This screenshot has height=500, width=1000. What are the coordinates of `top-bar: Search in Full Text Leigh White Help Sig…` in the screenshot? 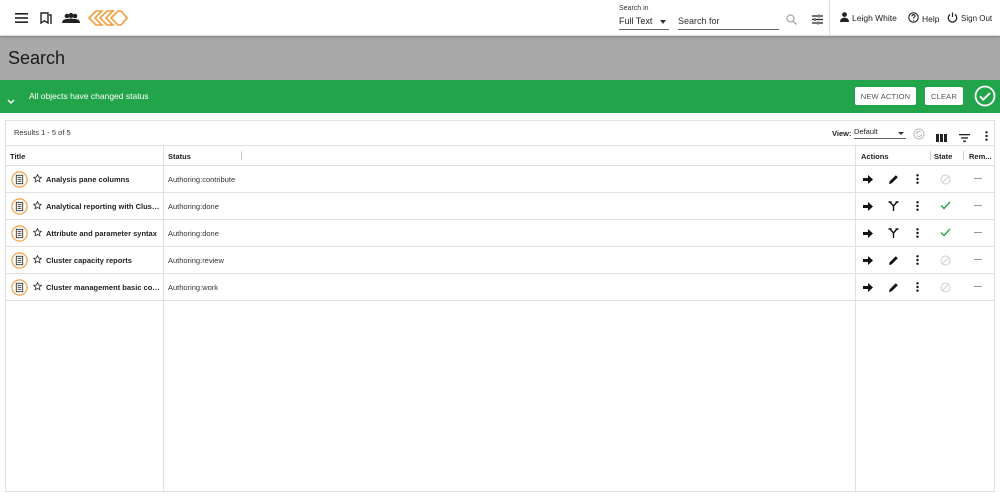 It's located at (500, 18).